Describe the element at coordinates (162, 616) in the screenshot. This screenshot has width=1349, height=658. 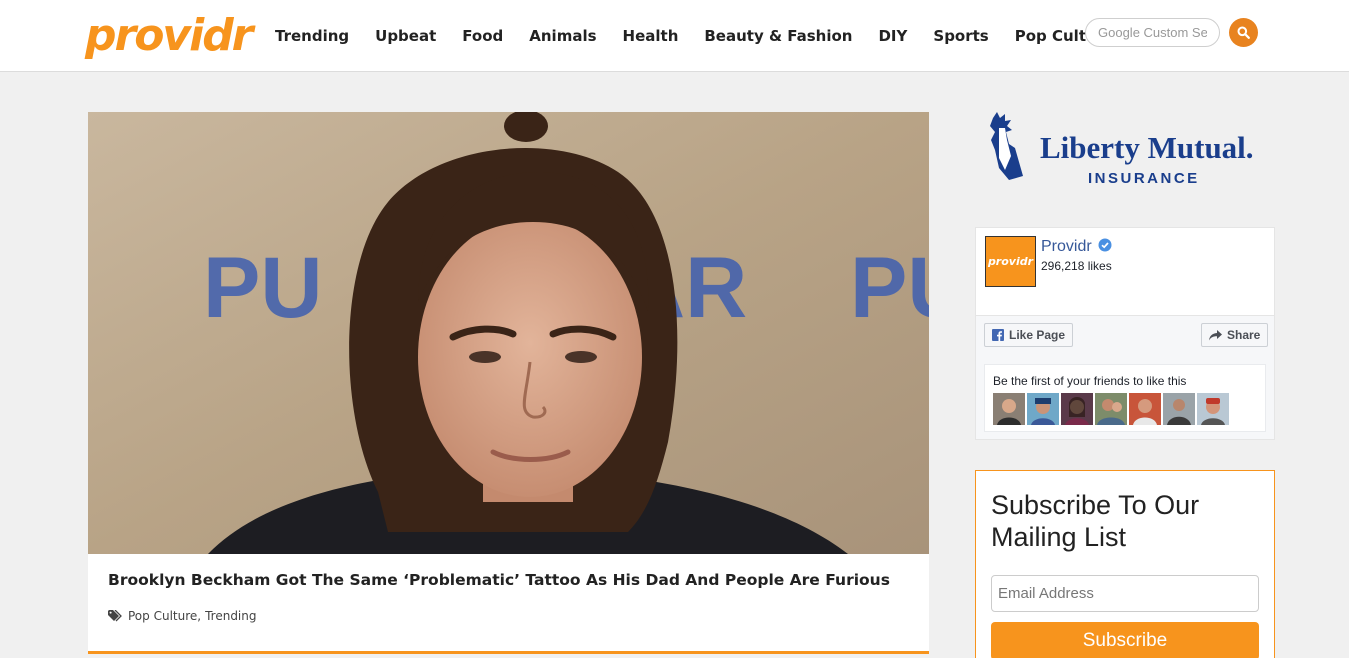
I see `tag-pop-culture: Pop Culture` at that location.